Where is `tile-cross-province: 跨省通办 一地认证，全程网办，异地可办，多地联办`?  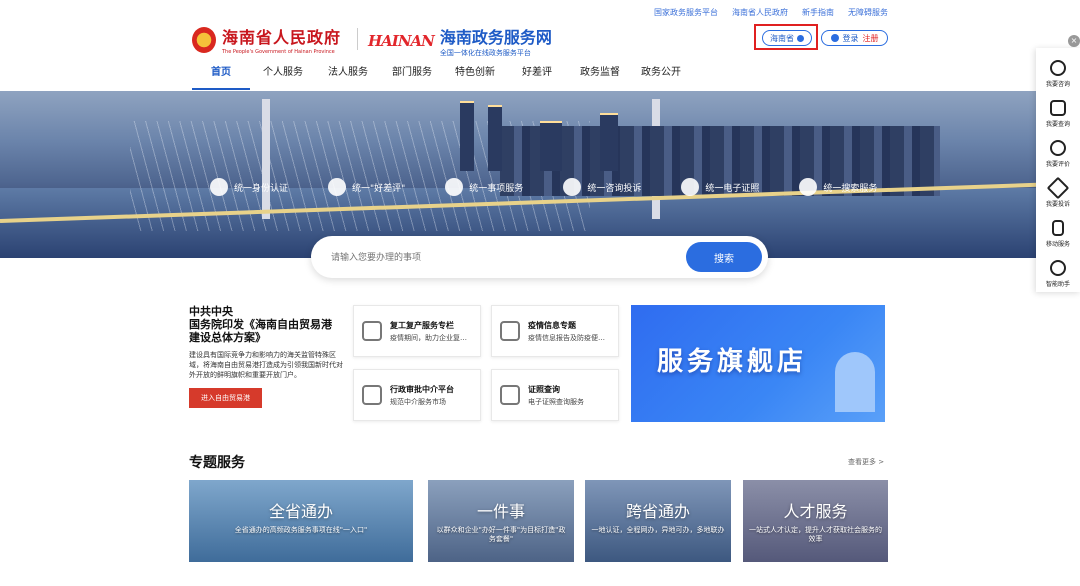 tile-cross-province: 跨省通办 一地认证，全程网办，异地可办，多地联办 is located at coordinates (658, 521).